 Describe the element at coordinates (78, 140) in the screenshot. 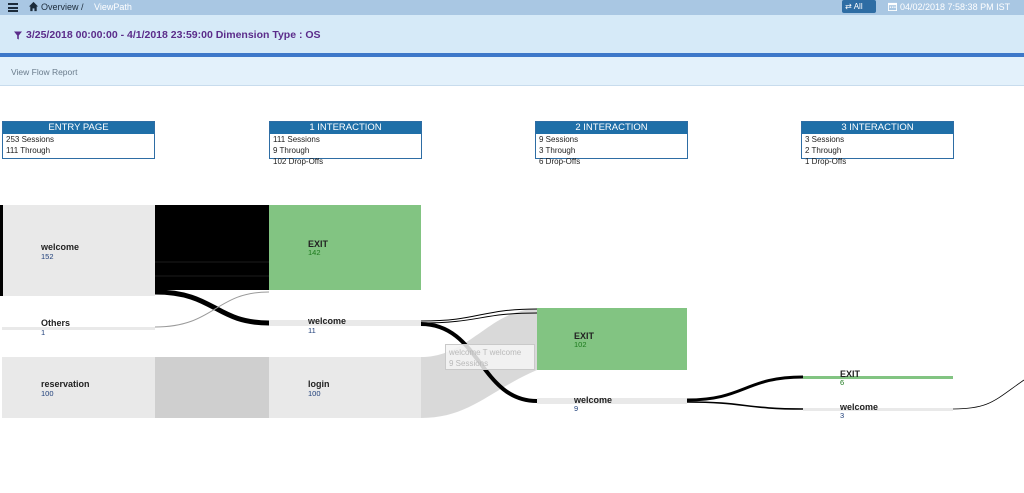

I see `column-entry-page: ENTRY PAGE 253 Sessions 111 Through` at that location.